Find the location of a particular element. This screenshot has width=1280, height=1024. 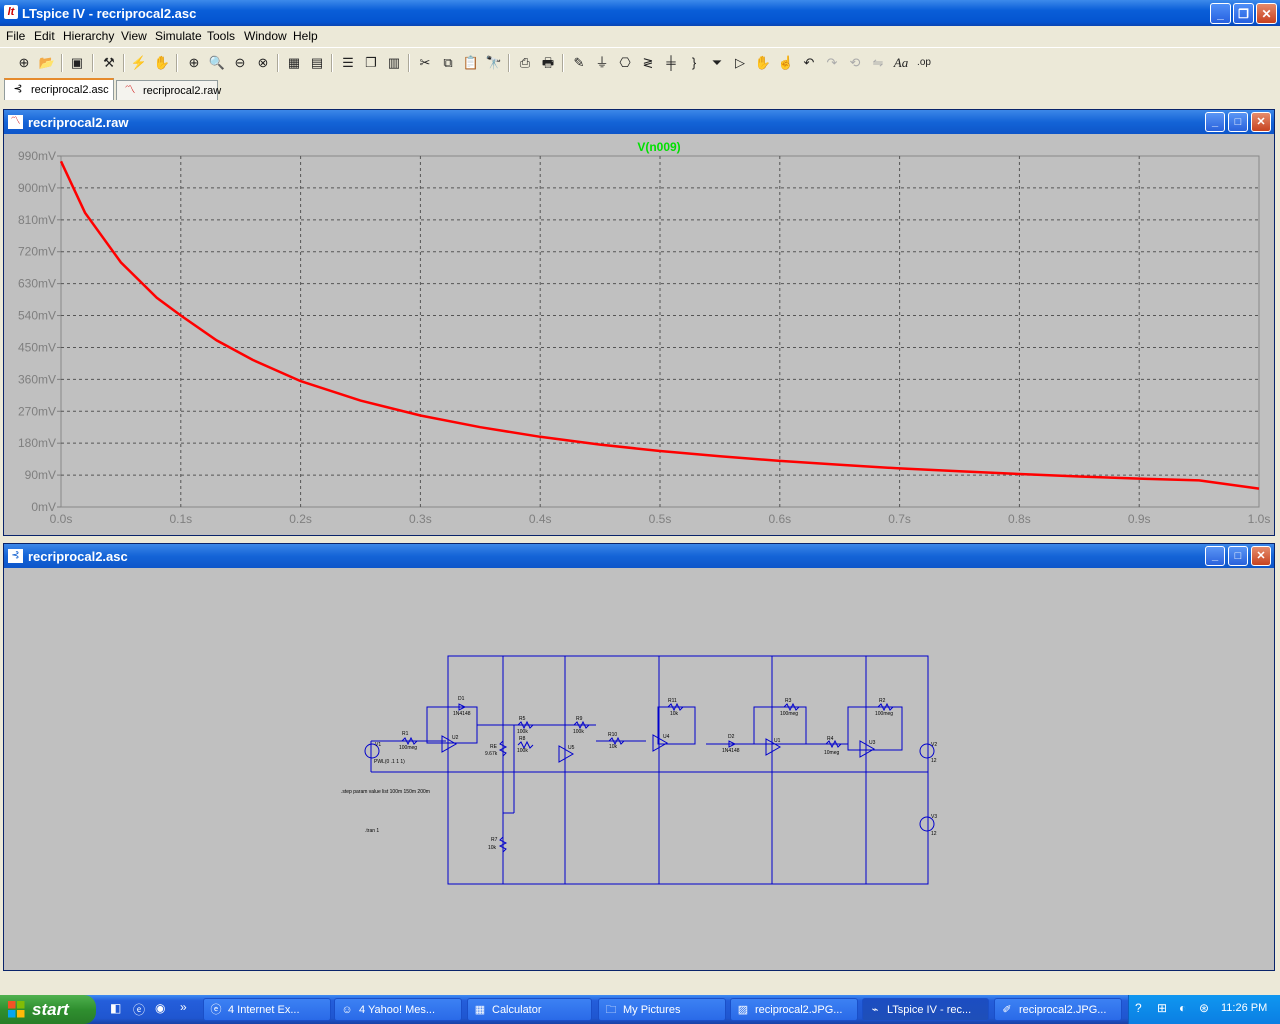

redo-icon: ↷ is located at coordinates (832, 63).